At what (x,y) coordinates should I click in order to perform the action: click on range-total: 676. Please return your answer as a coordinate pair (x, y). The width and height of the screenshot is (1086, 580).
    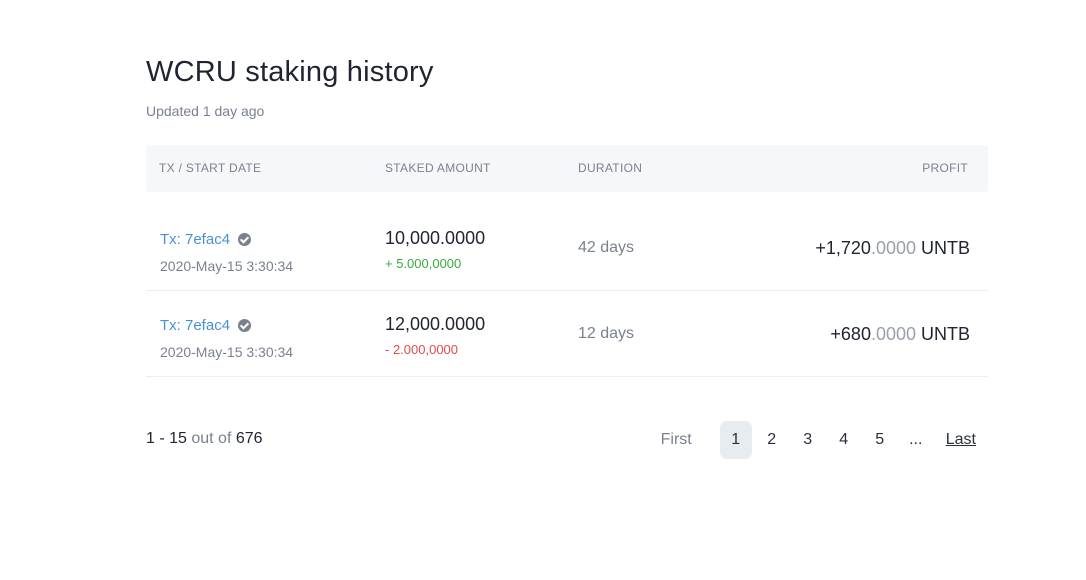
    Looking at the image, I should click on (249, 438).